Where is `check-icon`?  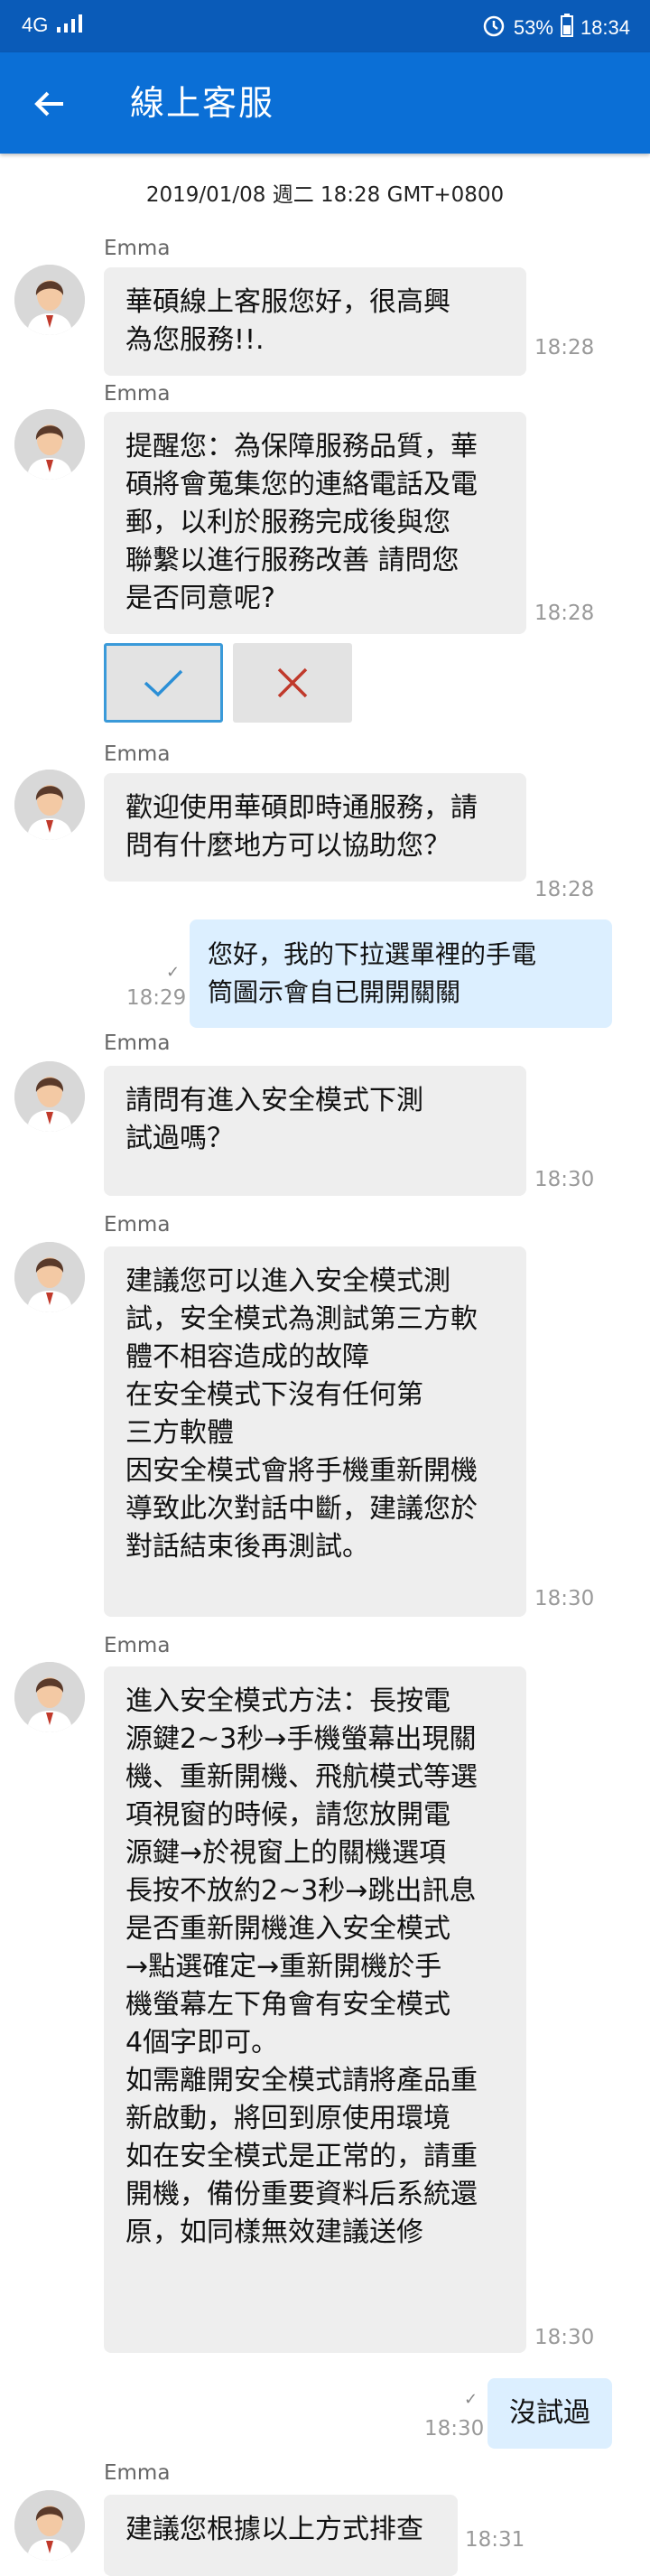
check-icon is located at coordinates (163, 683).